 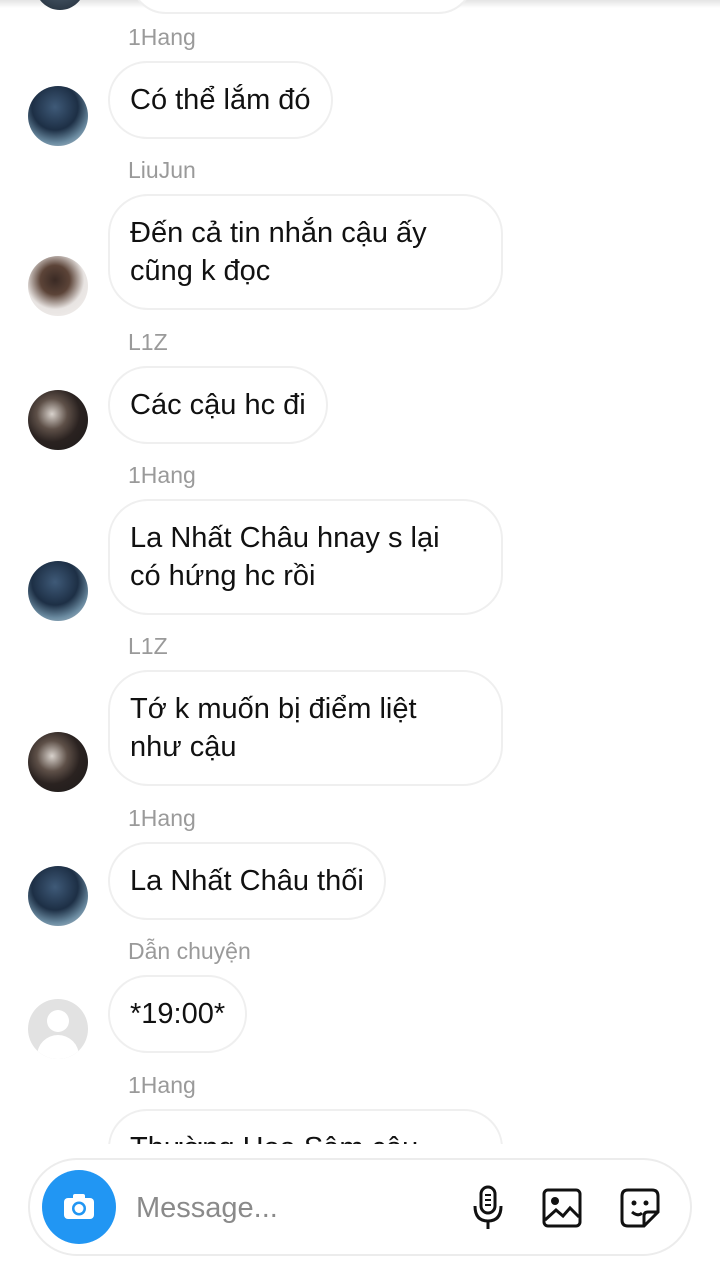 I want to click on message-text: Có thể lắm đó, so click(x=220, y=100).